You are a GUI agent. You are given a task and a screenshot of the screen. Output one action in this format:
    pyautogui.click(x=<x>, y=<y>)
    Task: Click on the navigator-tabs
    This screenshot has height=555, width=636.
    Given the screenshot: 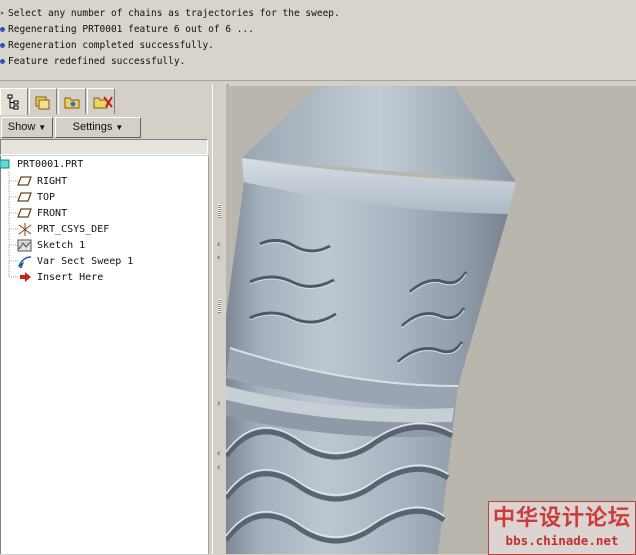 What is the action you would take?
    pyautogui.click(x=106, y=101)
    